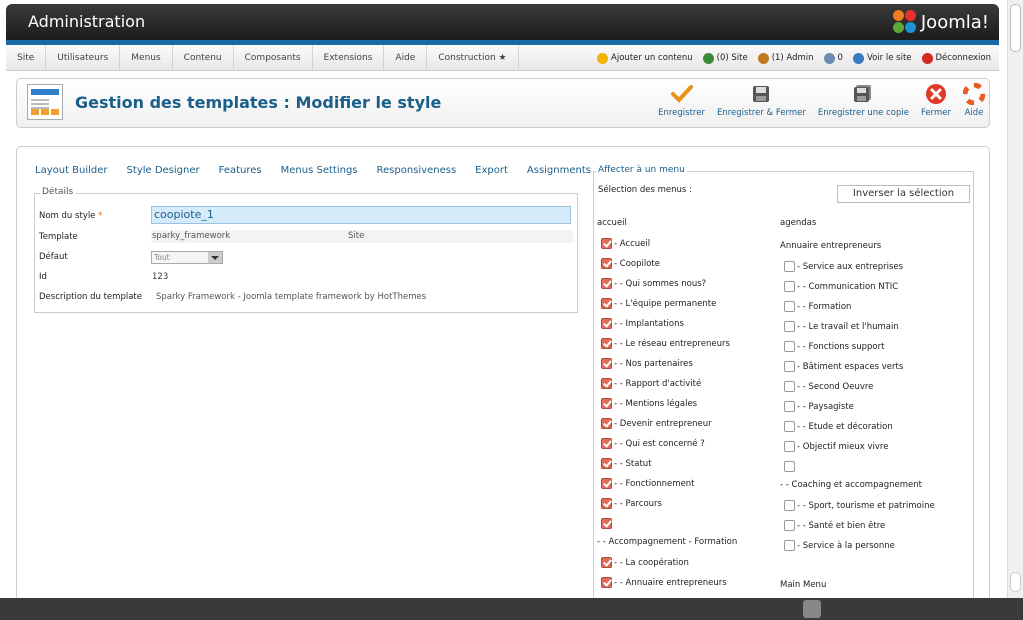  Describe the element at coordinates (417, 170) in the screenshot. I see `tab-4: Responsiveness` at that location.